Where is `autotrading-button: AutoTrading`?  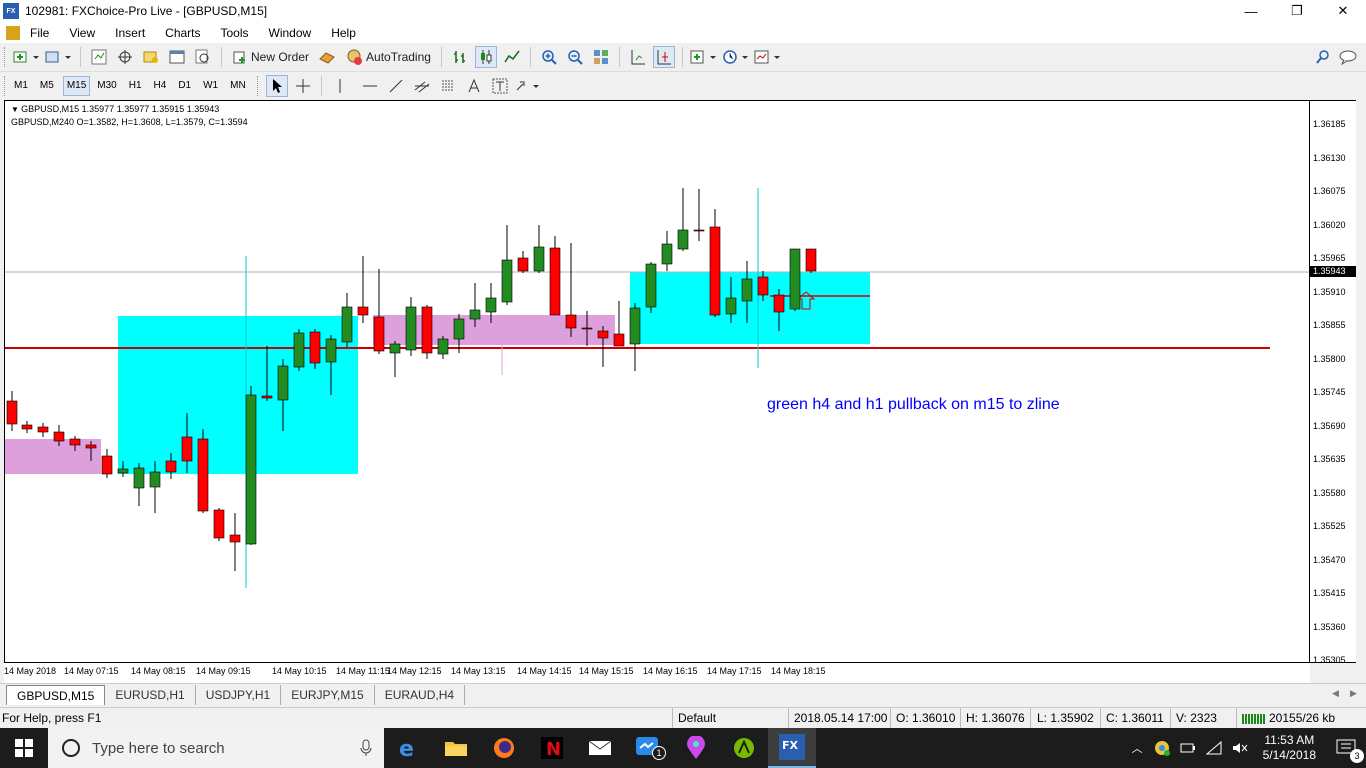 autotrading-button: AutoTrading is located at coordinates (388, 57).